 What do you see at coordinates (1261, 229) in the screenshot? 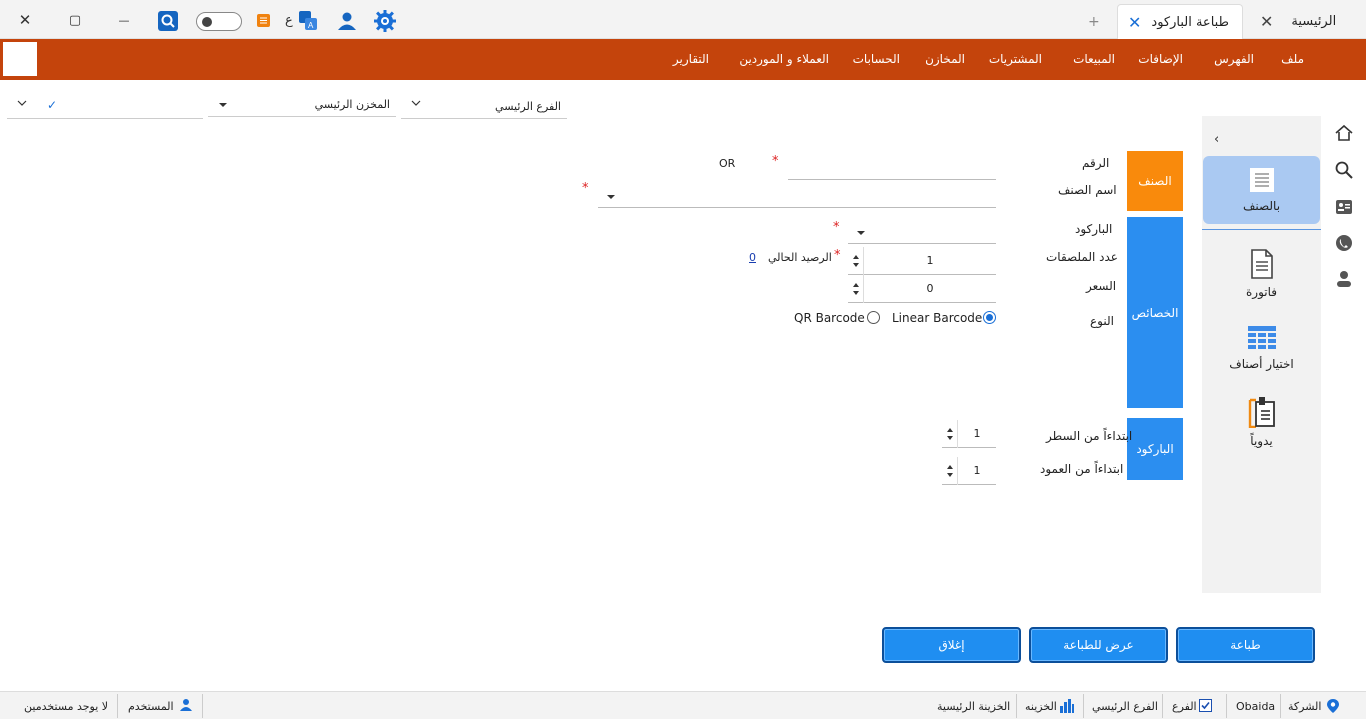
I see `mode-divider` at bounding box center [1261, 229].